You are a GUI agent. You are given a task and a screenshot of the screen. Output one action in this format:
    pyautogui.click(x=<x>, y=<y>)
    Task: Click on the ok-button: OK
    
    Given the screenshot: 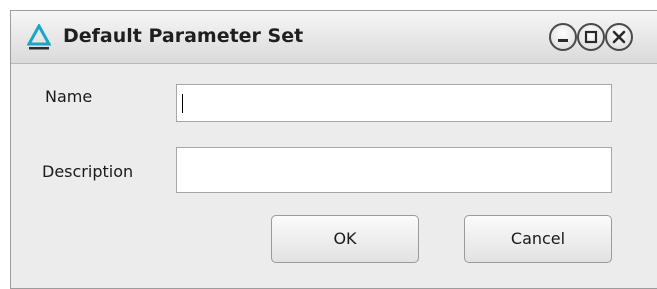 What is the action you would take?
    pyautogui.click(x=345, y=239)
    